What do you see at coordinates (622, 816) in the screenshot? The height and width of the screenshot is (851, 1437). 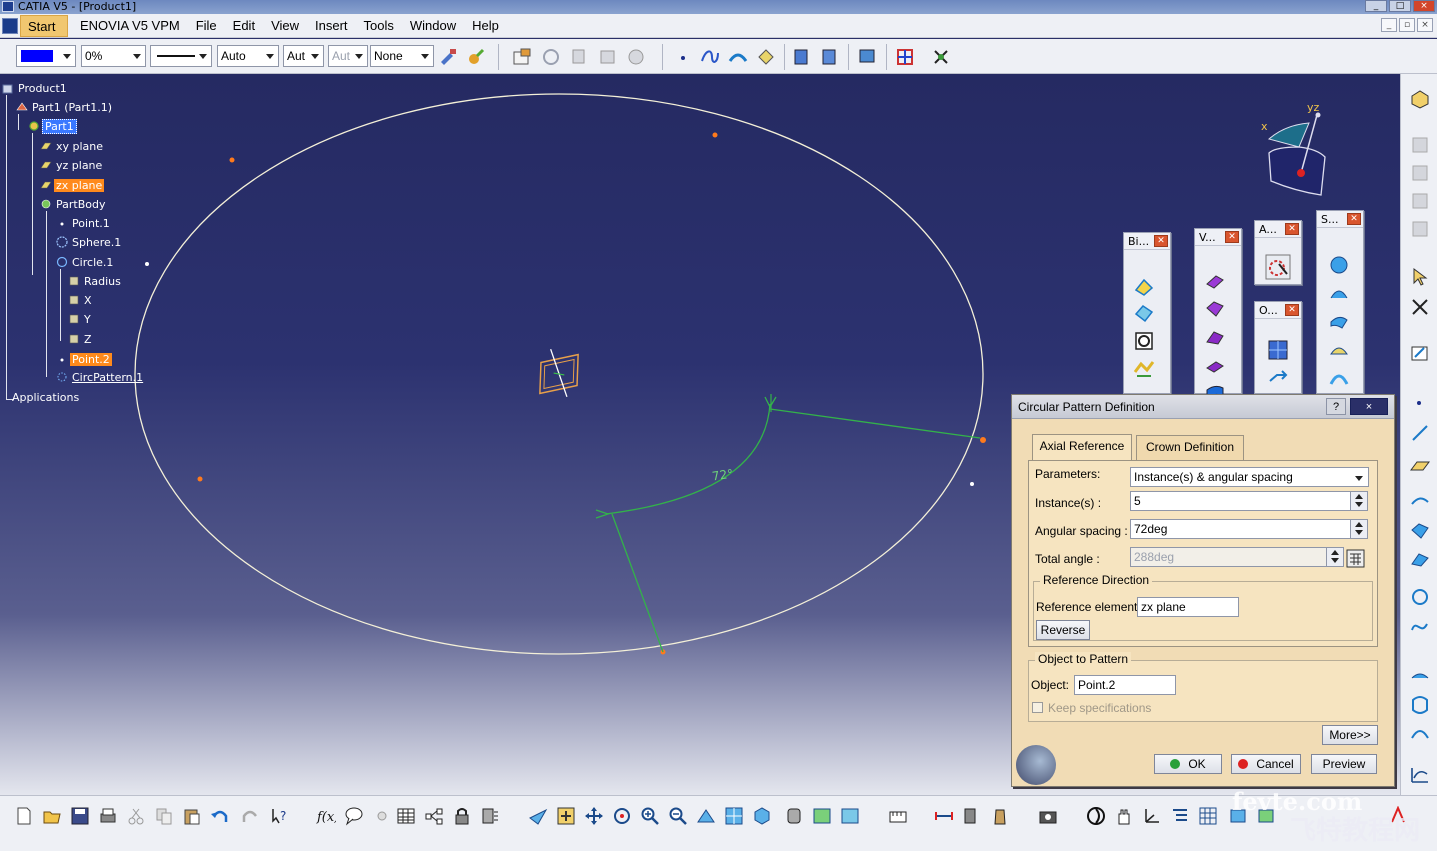 I see `rotate-icon` at bounding box center [622, 816].